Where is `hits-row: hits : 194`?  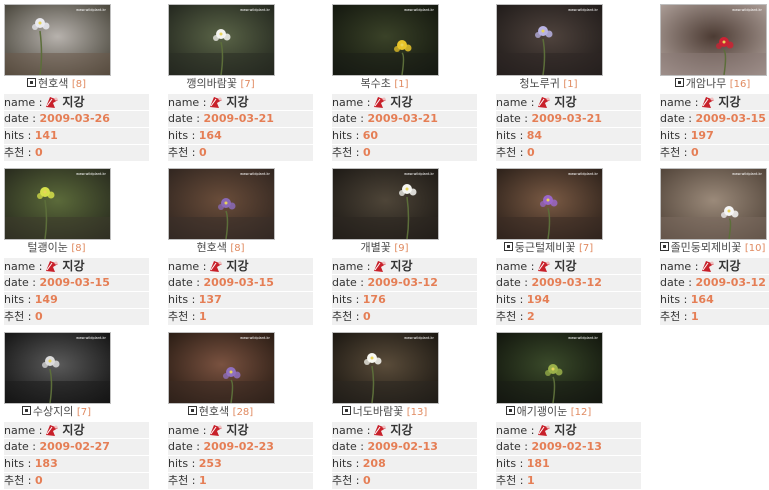 hits-row: hits : 194 is located at coordinates (568, 300).